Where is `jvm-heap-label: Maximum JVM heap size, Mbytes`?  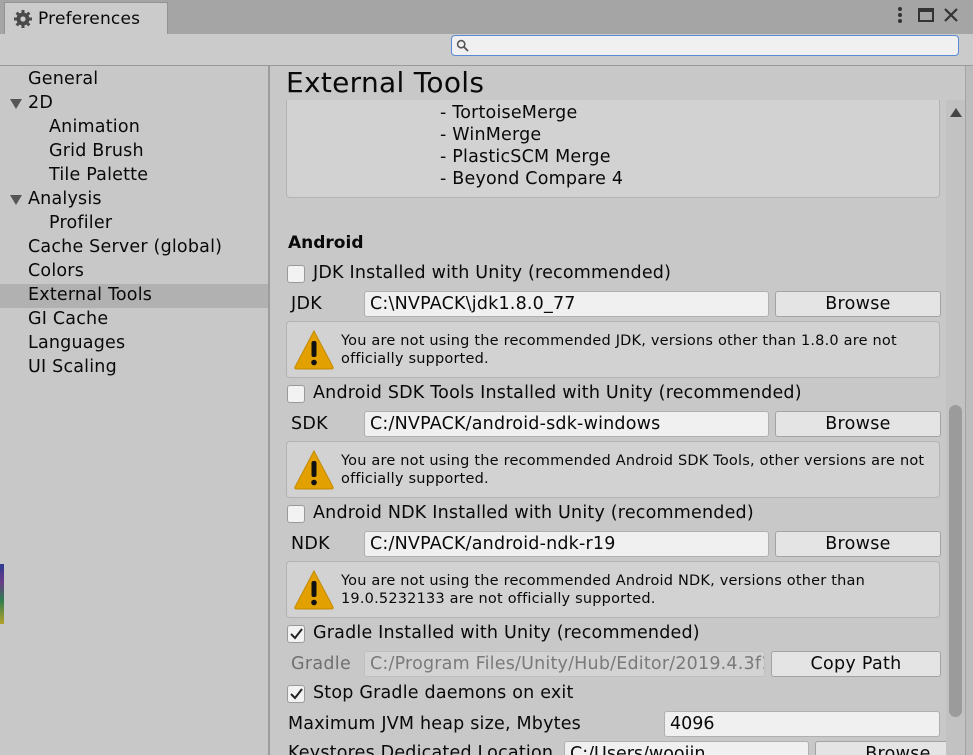
jvm-heap-label: Maximum JVM heap size, Mbytes is located at coordinates (435, 724).